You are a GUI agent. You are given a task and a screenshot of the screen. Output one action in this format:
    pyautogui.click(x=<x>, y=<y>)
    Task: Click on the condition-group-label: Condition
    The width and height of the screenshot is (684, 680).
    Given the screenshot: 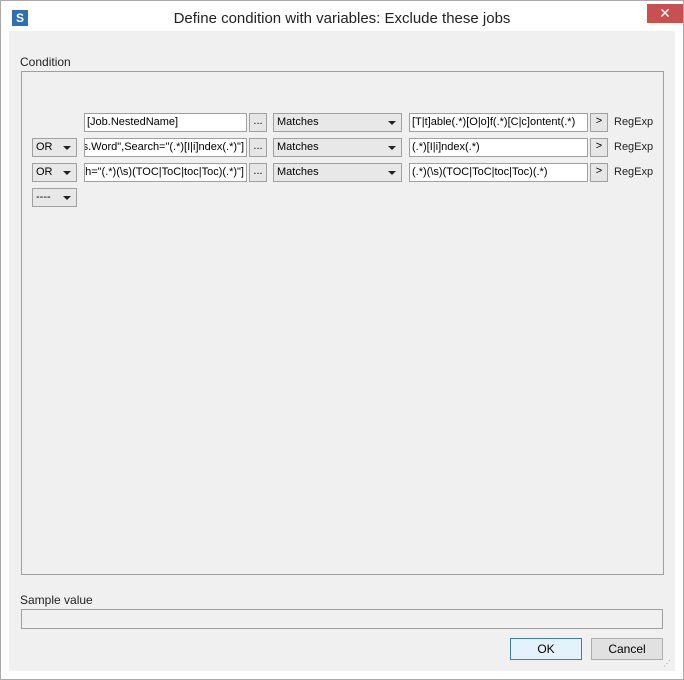 What is the action you would take?
    pyautogui.click(x=45, y=62)
    